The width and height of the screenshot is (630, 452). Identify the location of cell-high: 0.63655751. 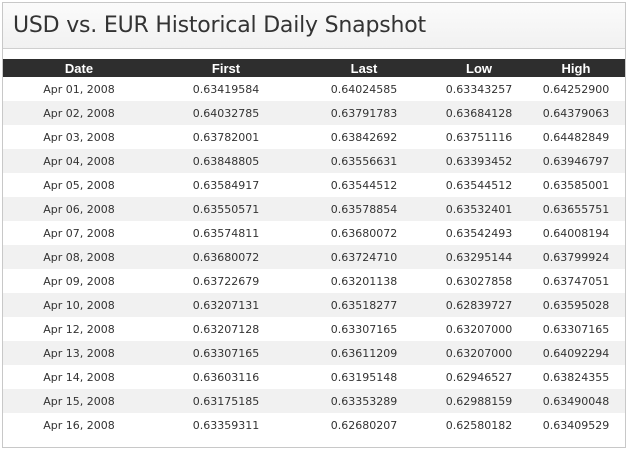
(576, 209).